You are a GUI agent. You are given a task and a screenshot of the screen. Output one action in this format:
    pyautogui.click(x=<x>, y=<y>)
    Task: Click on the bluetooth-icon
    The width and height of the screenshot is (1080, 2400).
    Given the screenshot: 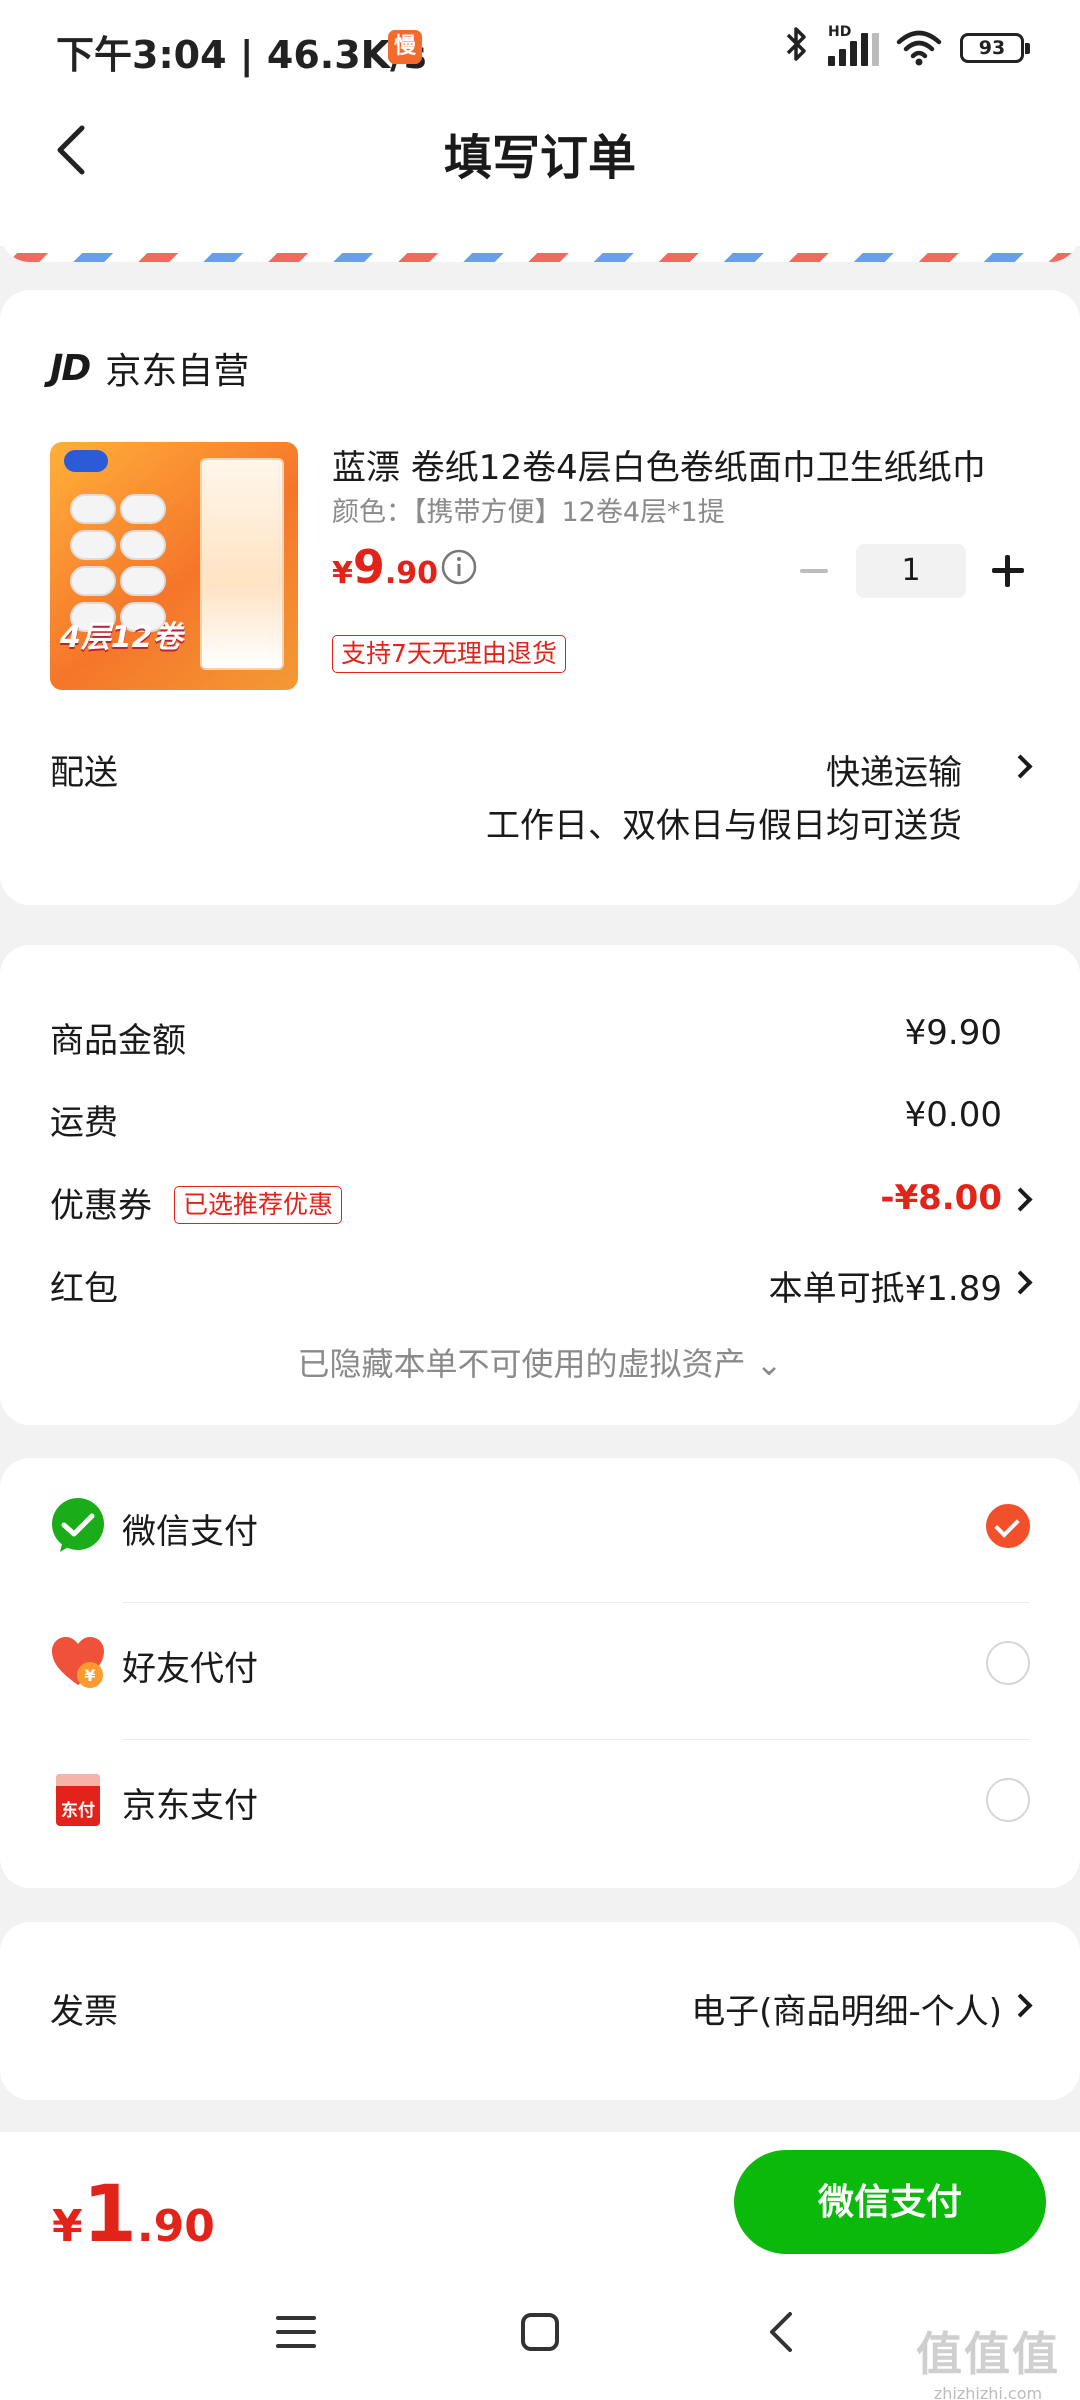 What is the action you would take?
    pyautogui.click(x=797, y=48)
    